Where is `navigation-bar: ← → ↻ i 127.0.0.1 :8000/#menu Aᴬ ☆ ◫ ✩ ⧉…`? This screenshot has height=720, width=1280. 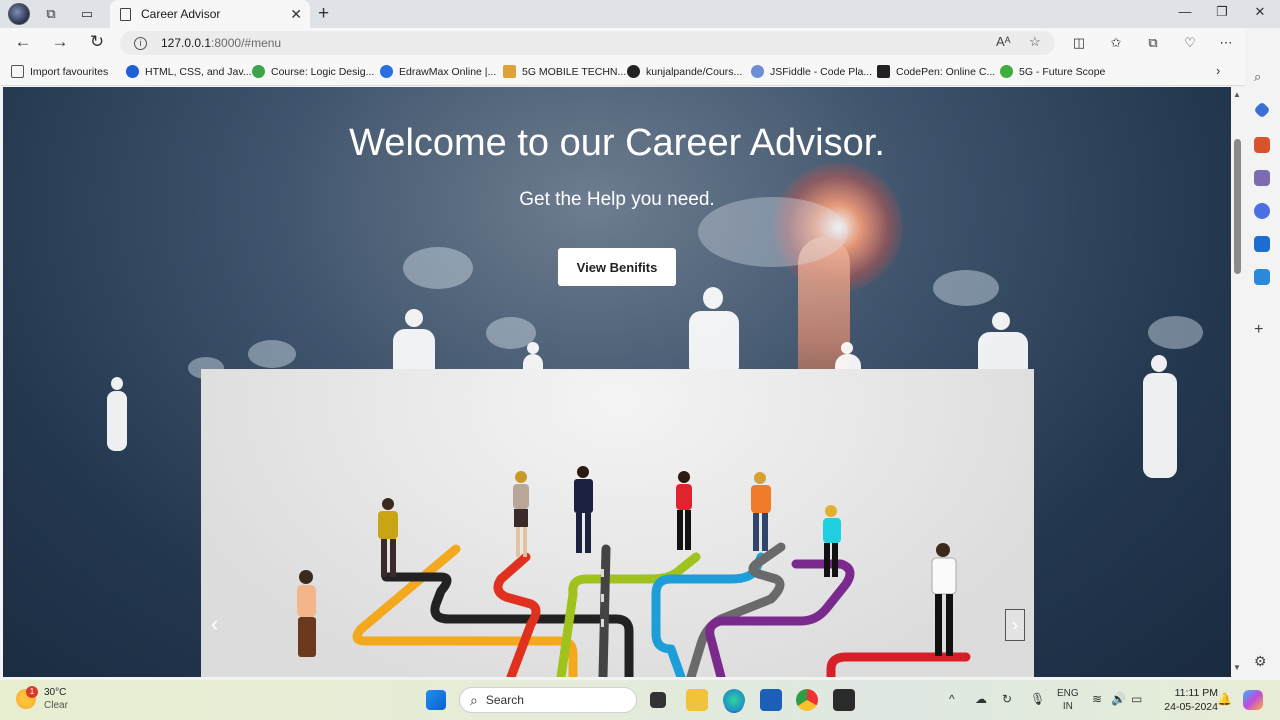
navigation-bar: ← → ↻ i 127.0.0.1 :8000/#menu Aᴬ ☆ ◫ ✩ ⧉… is located at coordinates (622, 43).